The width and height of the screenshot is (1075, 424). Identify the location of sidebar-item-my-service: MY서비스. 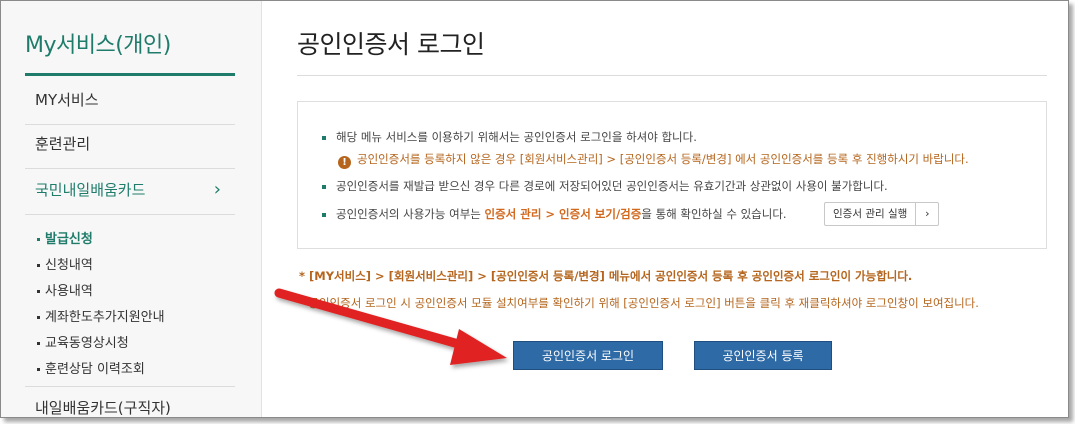
(130, 101).